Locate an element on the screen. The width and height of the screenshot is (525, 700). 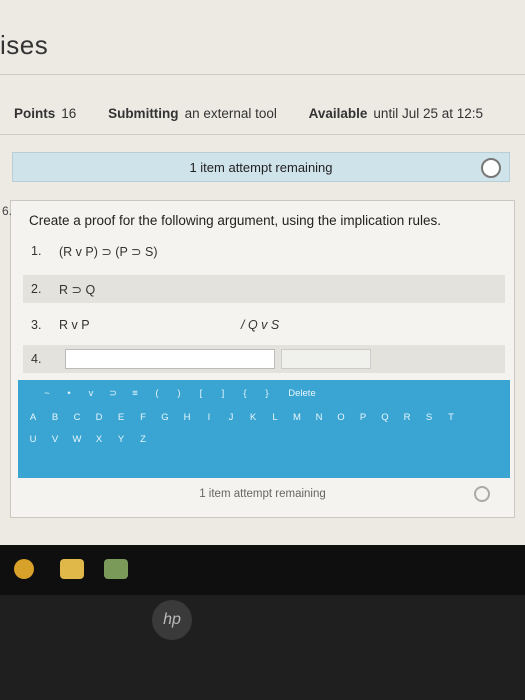
line-formula: (R v P) ⊃ (P ⊃ S) is located at coordinates (108, 252).